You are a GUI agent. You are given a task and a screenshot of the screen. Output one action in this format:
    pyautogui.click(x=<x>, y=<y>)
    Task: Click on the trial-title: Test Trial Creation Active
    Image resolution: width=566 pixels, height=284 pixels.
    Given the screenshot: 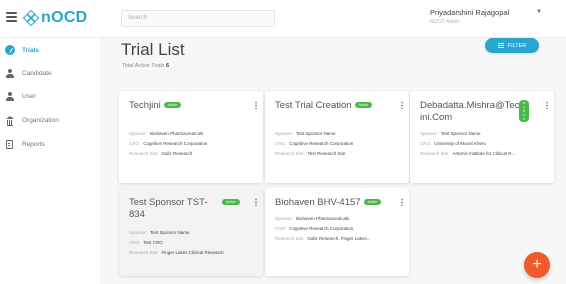 What is the action you would take?
    pyautogui.click(x=329, y=106)
    